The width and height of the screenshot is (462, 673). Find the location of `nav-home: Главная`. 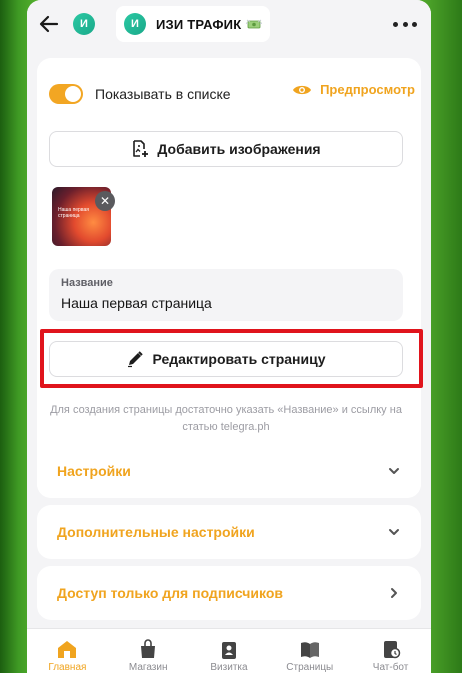

nav-home: Главная is located at coordinates (67, 656).